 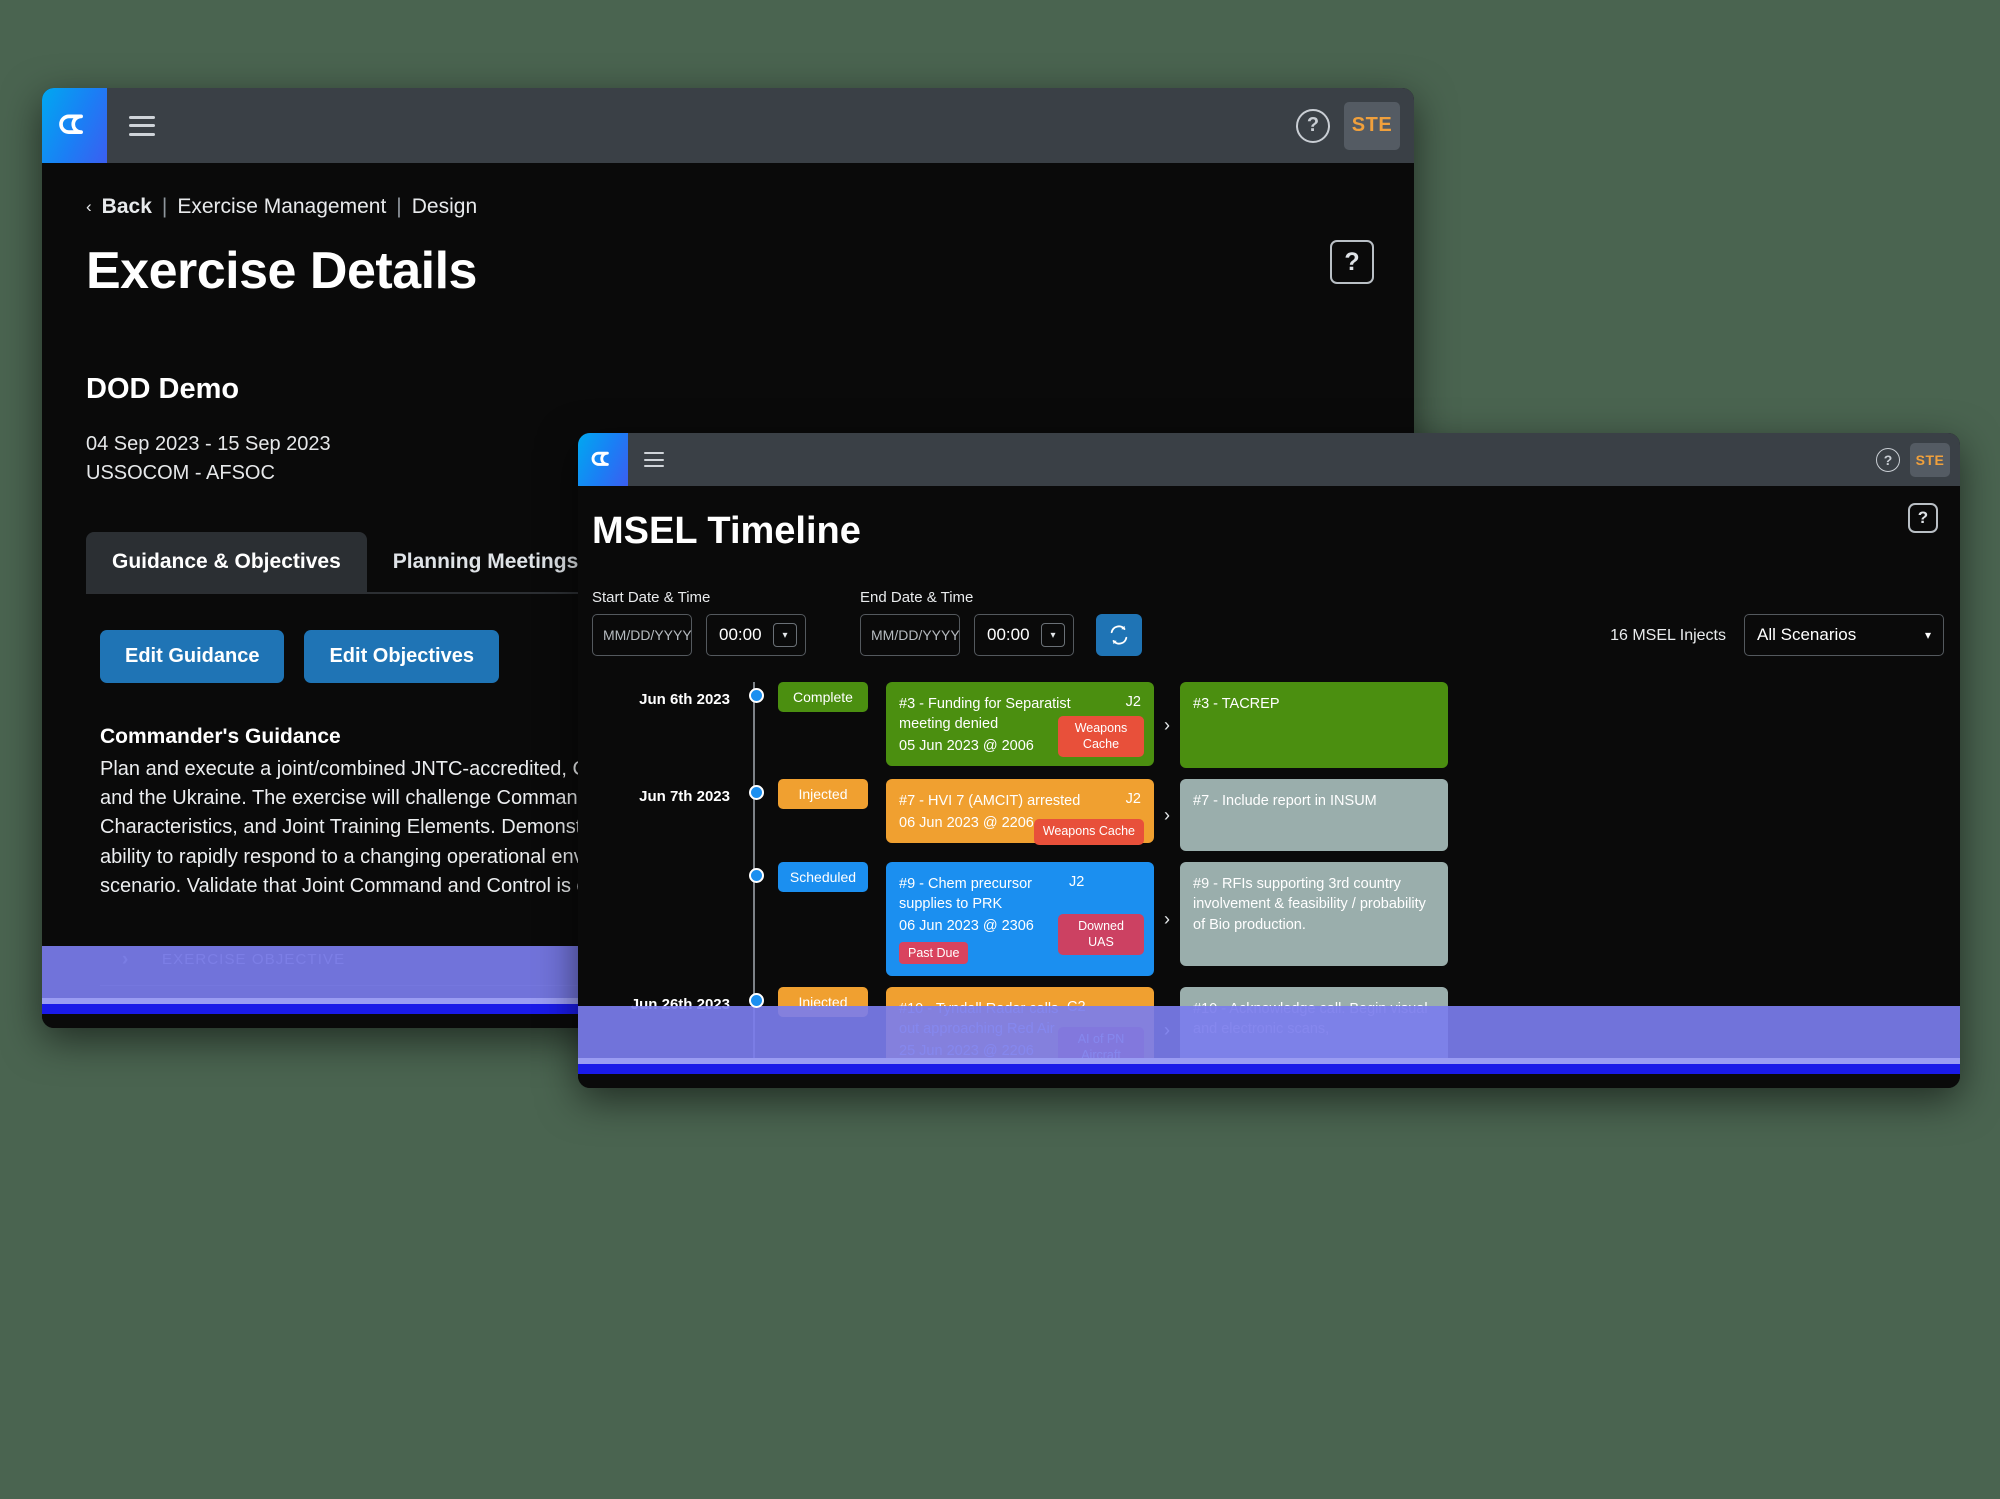 What do you see at coordinates (651, 597) in the screenshot?
I see `start-datetime-label: Start Date & Time` at bounding box center [651, 597].